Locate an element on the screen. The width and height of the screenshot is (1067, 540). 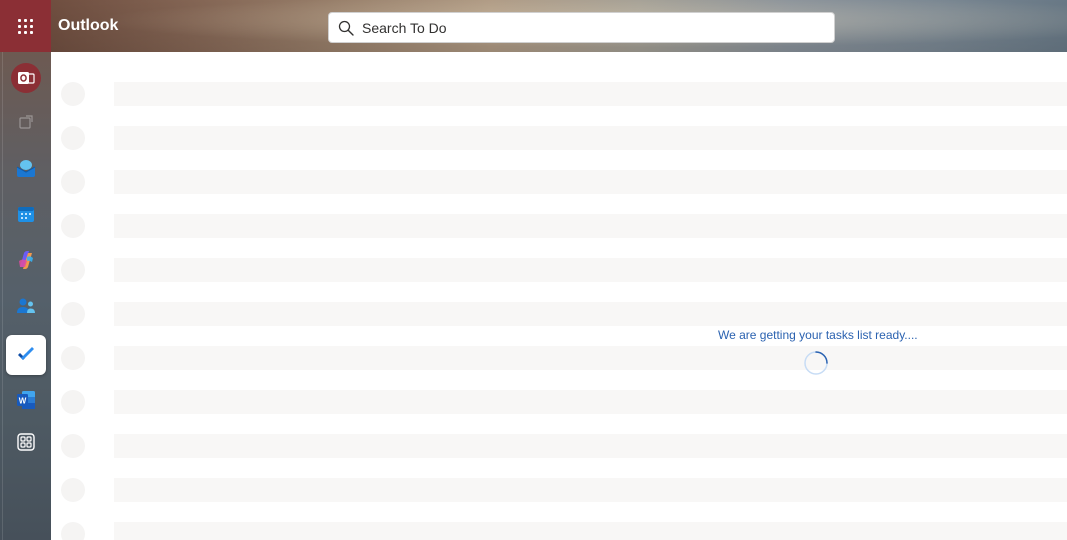
rail-item-word: W is located at coordinates (26, 400).